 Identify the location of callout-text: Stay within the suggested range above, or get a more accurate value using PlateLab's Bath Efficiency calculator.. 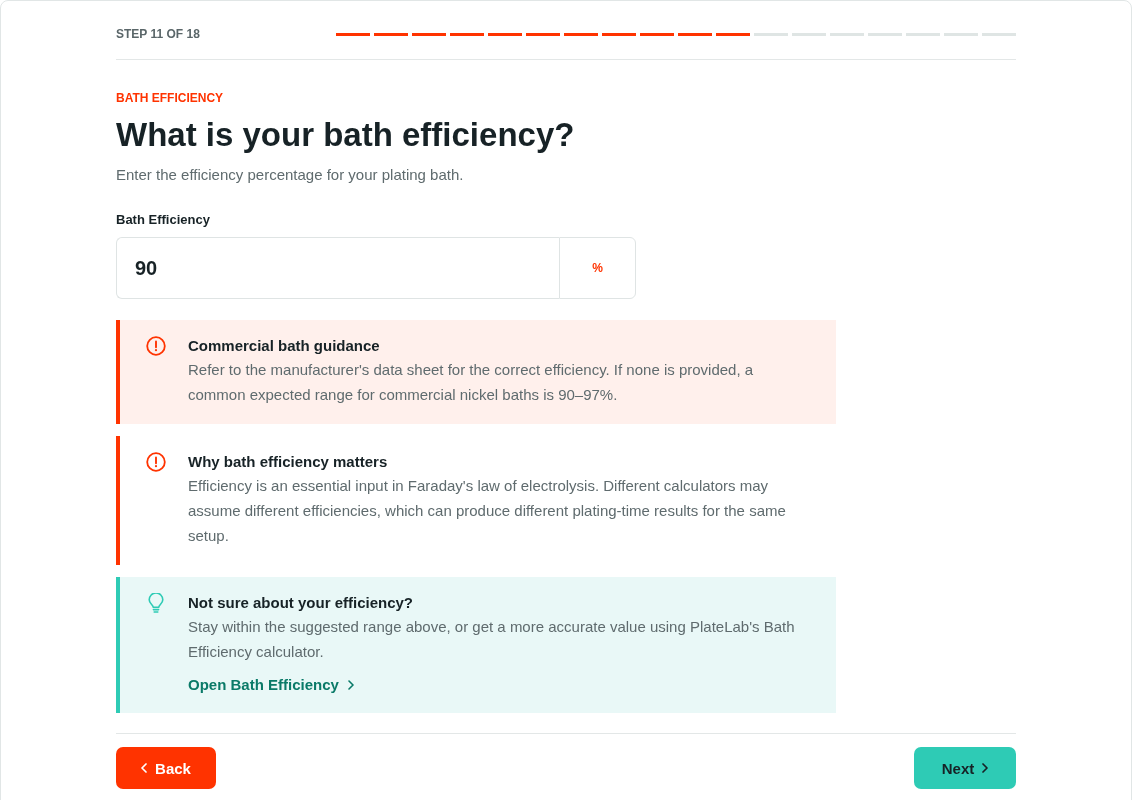
(492, 639).